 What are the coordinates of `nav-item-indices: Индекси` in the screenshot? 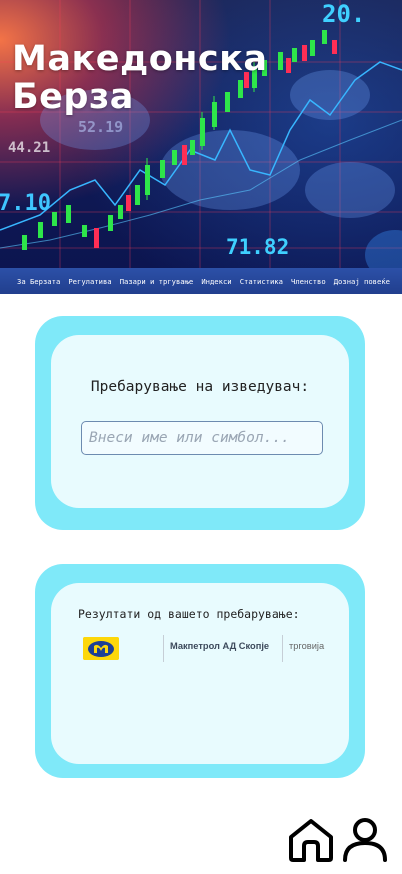 It's located at (216, 281).